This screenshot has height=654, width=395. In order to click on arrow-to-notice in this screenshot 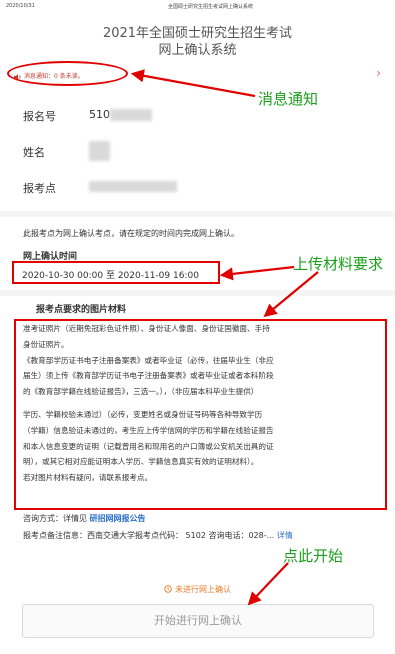, I will do `click(193, 83)`.